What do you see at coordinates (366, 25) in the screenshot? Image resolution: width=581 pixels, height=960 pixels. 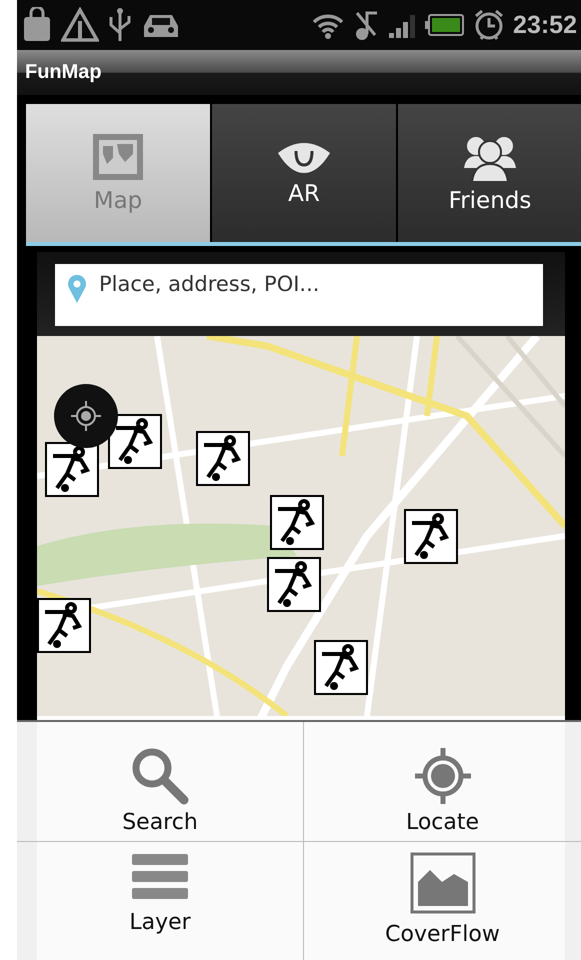 I see `muted-music-icon` at bounding box center [366, 25].